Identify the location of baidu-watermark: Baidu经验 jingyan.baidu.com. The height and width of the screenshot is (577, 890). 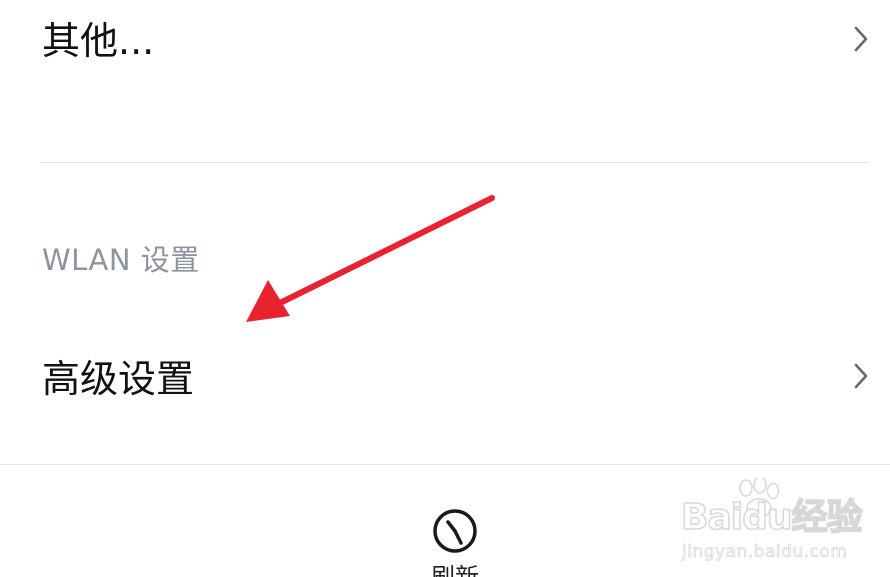
(780, 525).